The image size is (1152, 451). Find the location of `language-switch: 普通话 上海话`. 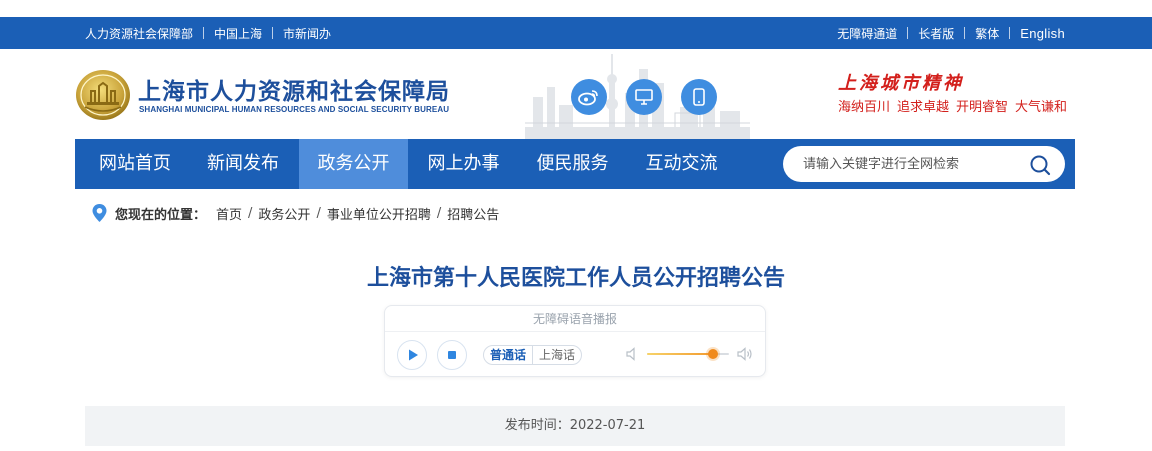

language-switch: 普通话 上海话 is located at coordinates (533, 355).